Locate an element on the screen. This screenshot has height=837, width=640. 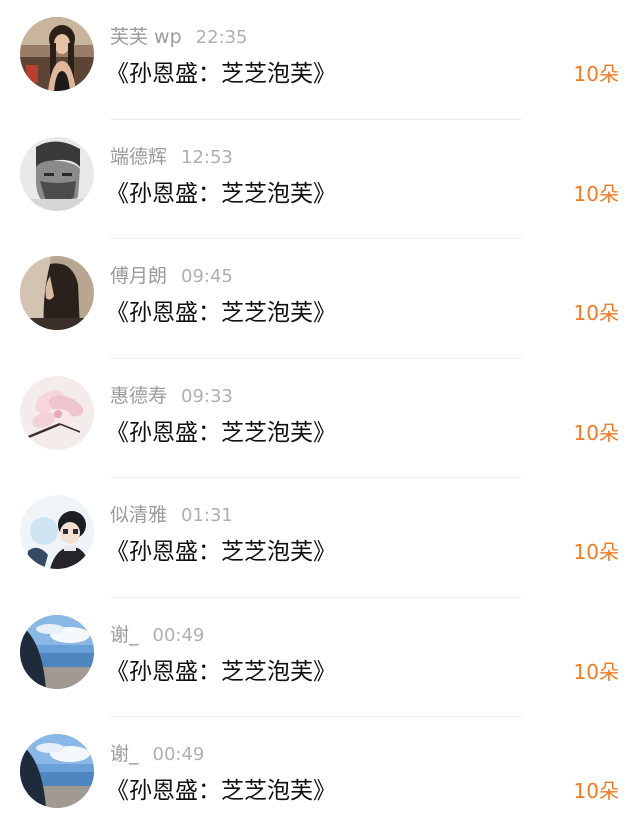
timestamp: 12:53 is located at coordinates (207, 157).